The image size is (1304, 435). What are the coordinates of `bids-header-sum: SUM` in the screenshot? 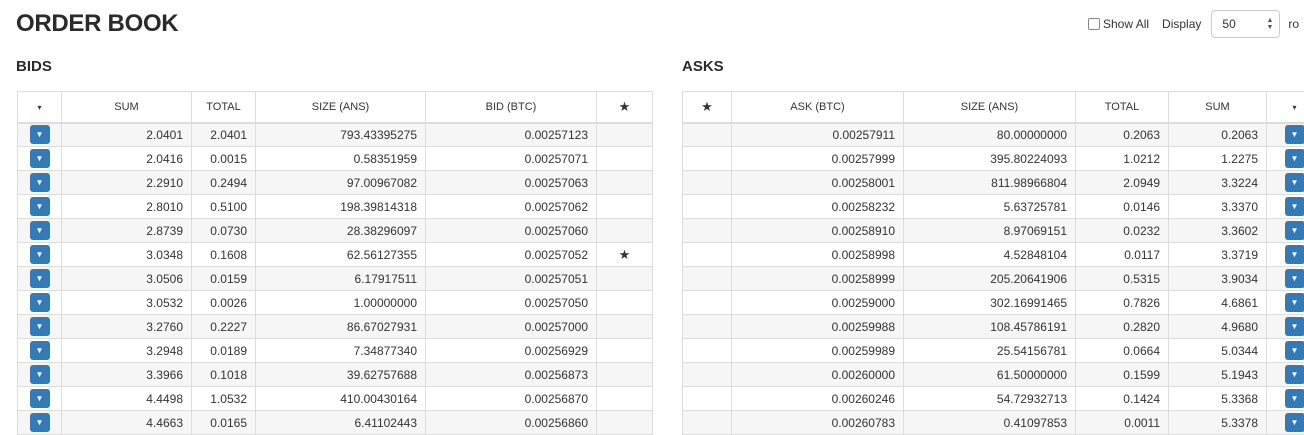 It's located at (127, 107).